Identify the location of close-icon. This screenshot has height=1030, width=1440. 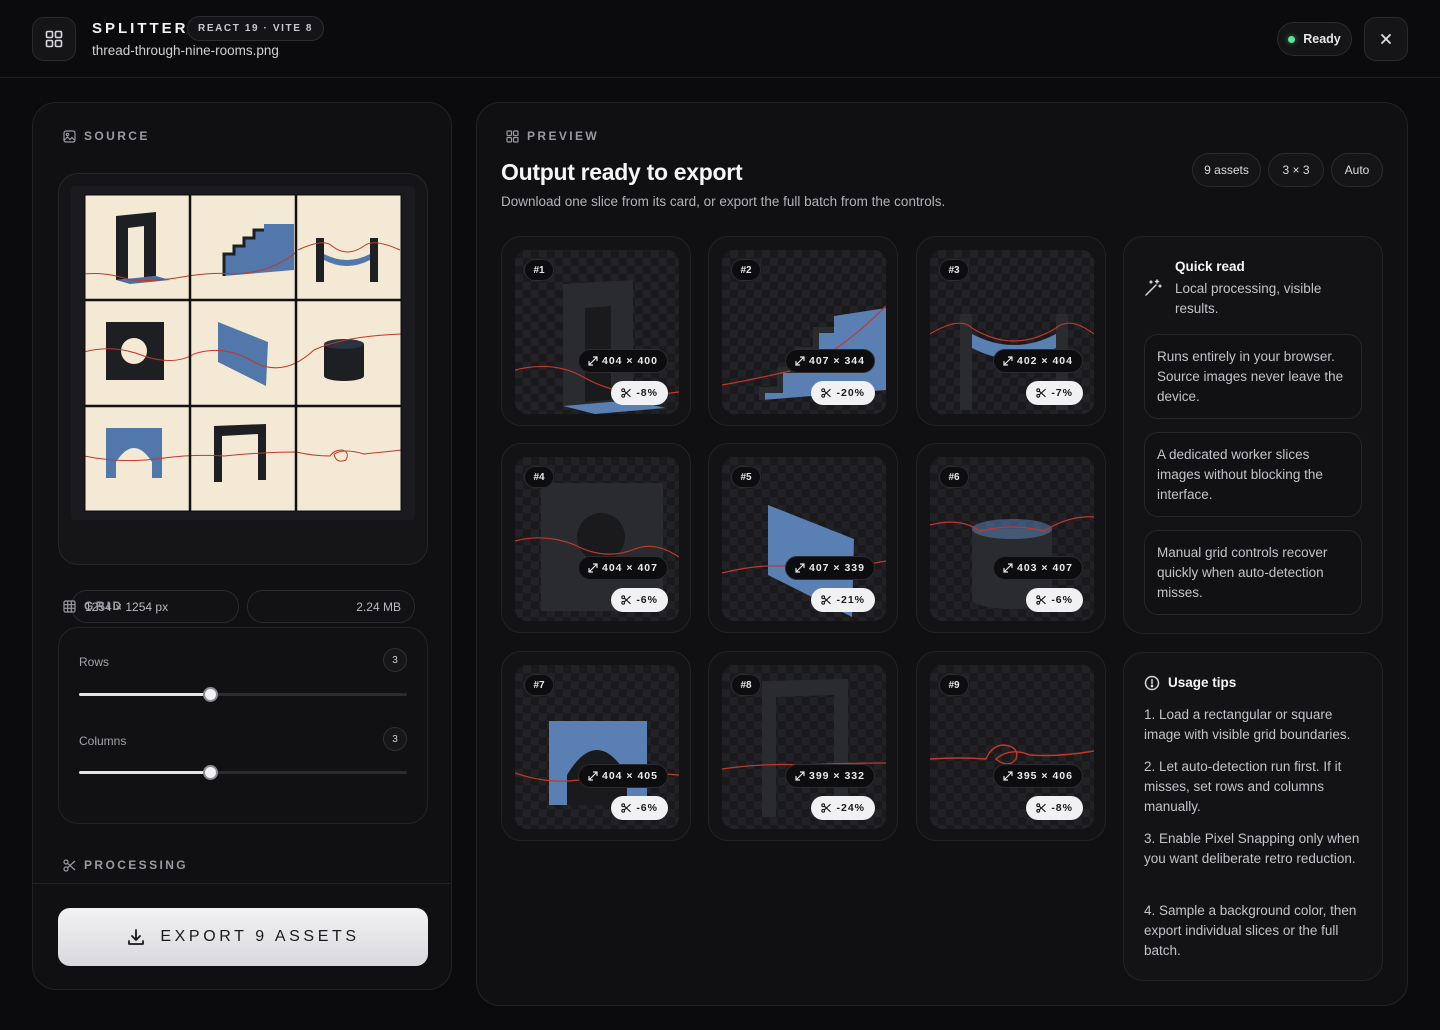
(1386, 39).